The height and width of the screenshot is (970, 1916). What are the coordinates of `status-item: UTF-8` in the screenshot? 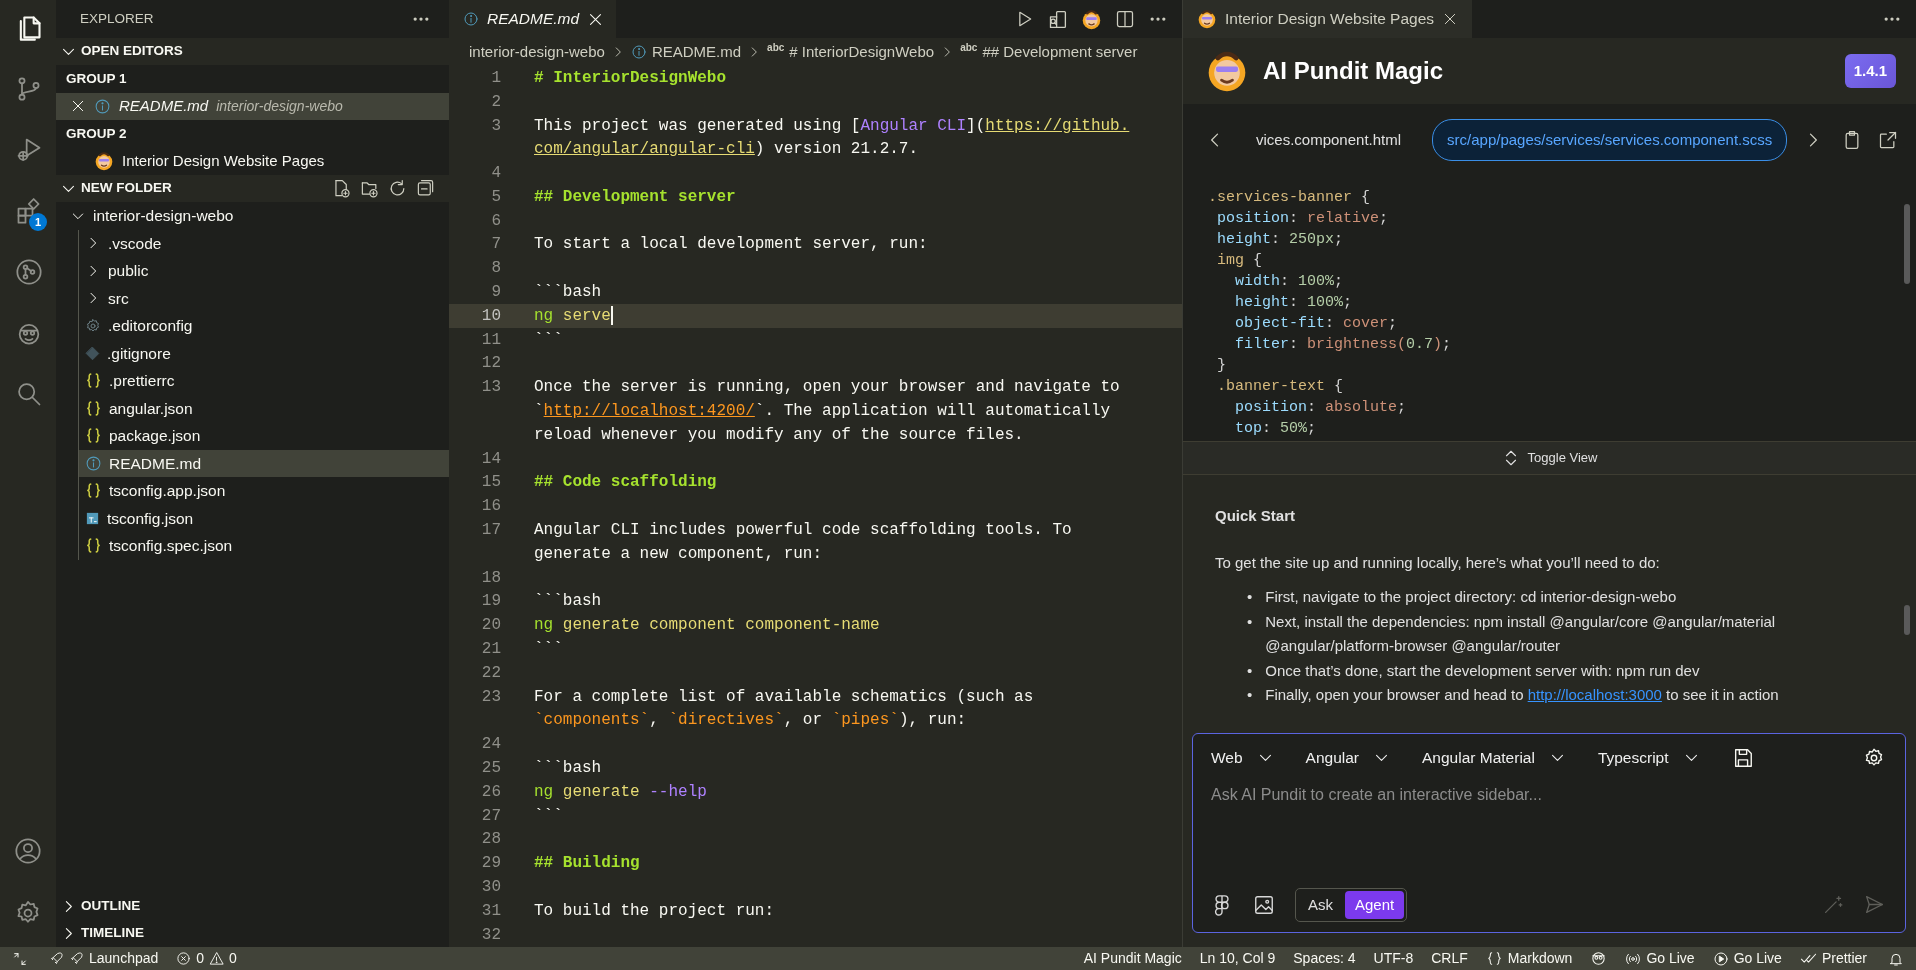 It's located at (1393, 958).